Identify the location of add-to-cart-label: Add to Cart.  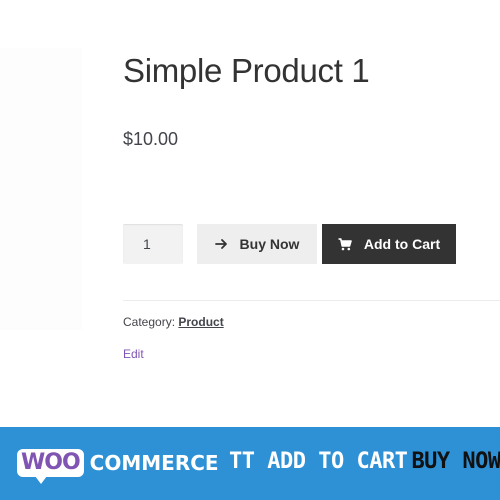
(402, 244).